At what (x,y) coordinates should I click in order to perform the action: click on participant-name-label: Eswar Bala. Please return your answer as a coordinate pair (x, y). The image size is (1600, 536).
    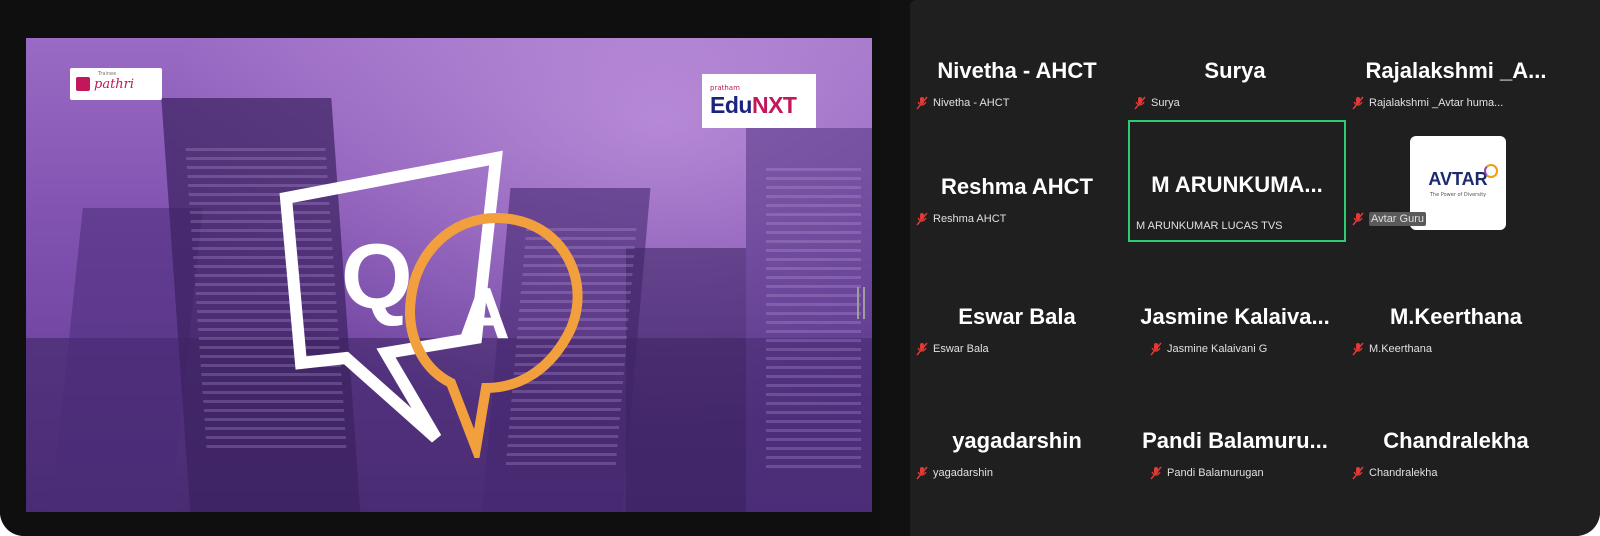
    Looking at the image, I should click on (952, 349).